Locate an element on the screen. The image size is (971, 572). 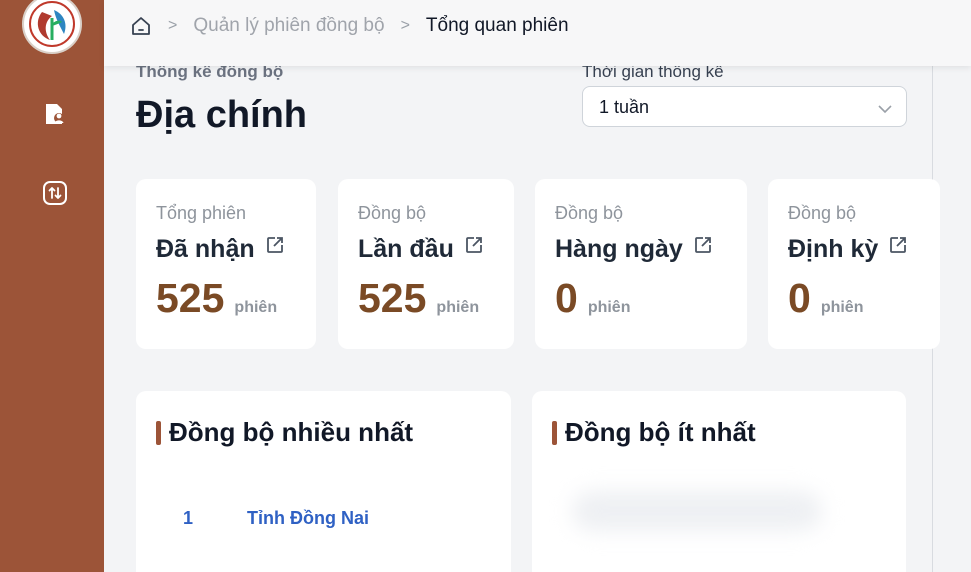
panel-title: Đồng bộ ít nhất is located at coordinates (654, 432).